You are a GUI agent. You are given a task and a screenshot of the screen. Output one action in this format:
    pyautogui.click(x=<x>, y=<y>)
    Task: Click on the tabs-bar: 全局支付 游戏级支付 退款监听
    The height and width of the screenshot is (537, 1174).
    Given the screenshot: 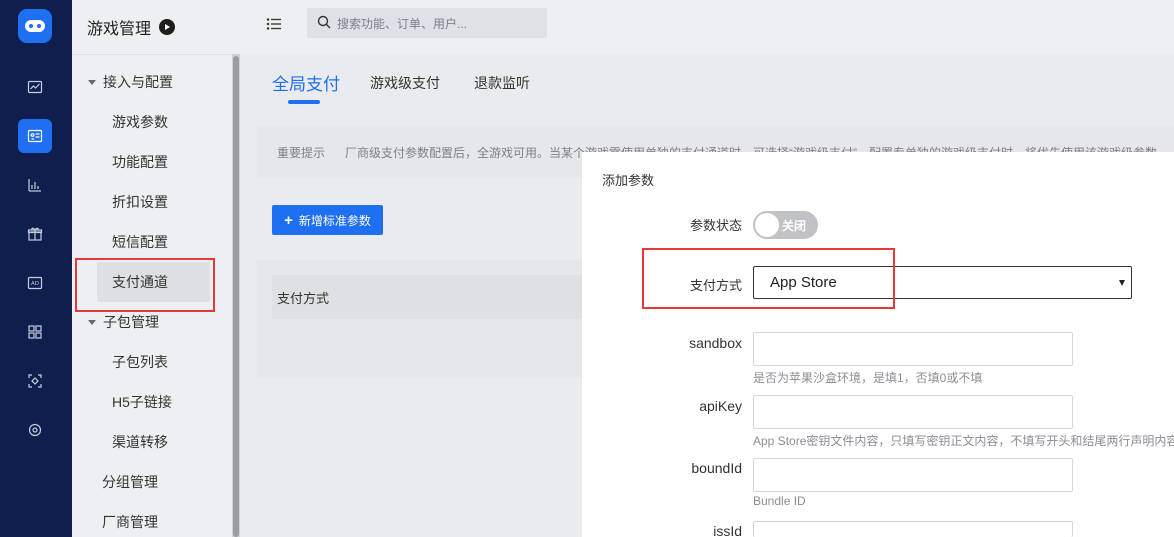 What is the action you would take?
    pyautogui.click(x=715, y=81)
    